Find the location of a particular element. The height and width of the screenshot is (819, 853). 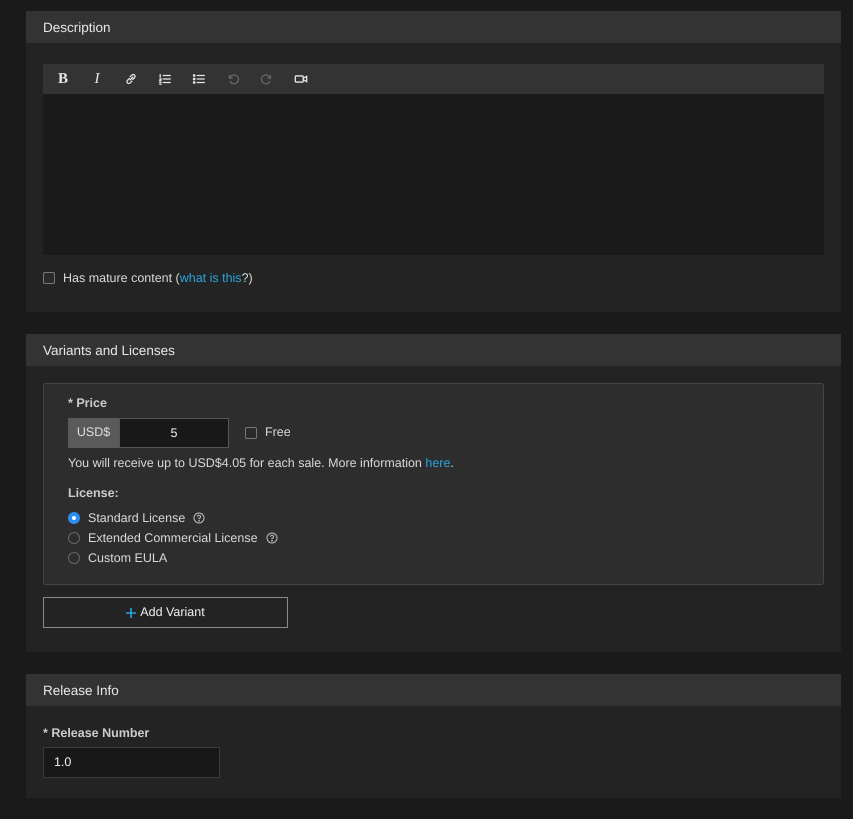

italic-button: I is located at coordinates (97, 79).